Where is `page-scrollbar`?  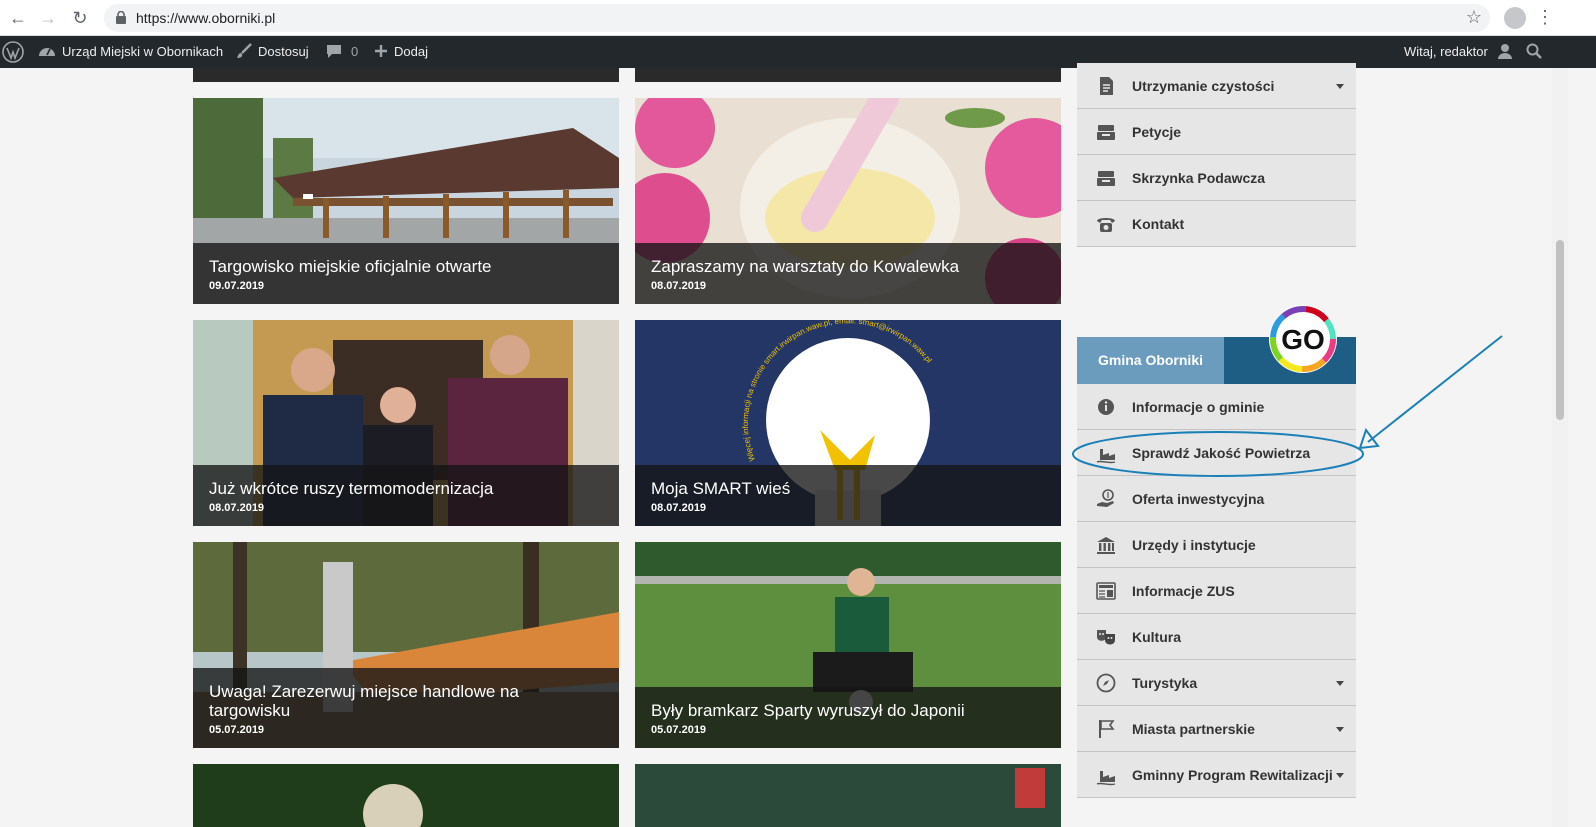 page-scrollbar is located at coordinates (1560, 447).